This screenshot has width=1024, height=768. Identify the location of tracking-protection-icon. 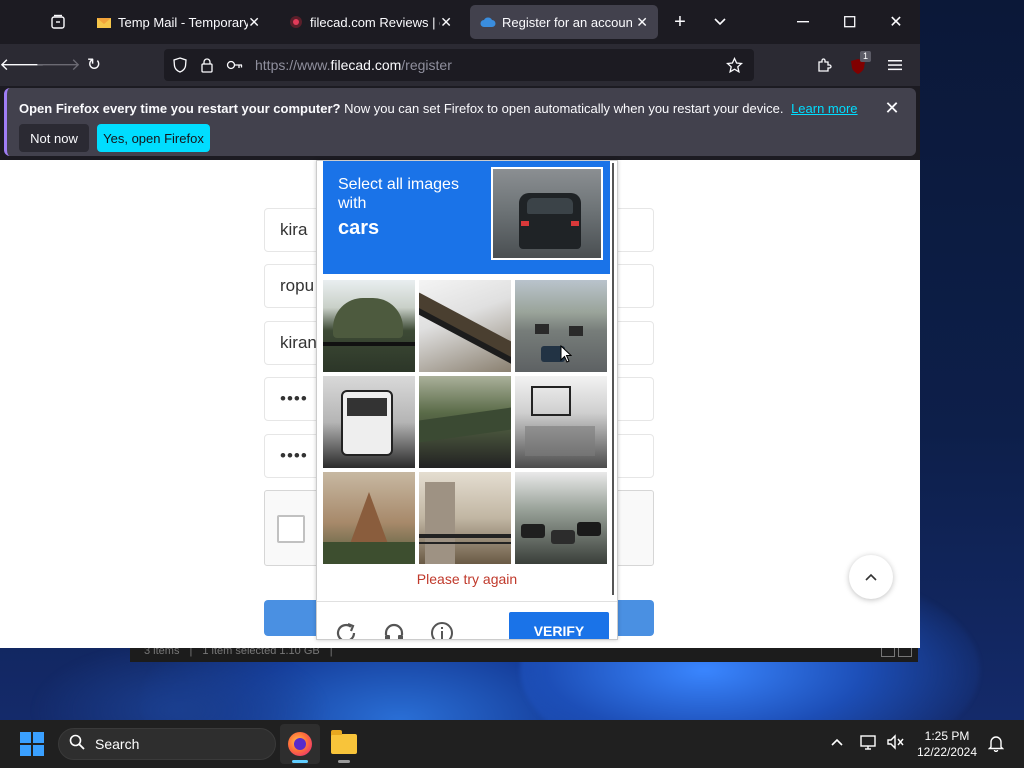
(180, 65).